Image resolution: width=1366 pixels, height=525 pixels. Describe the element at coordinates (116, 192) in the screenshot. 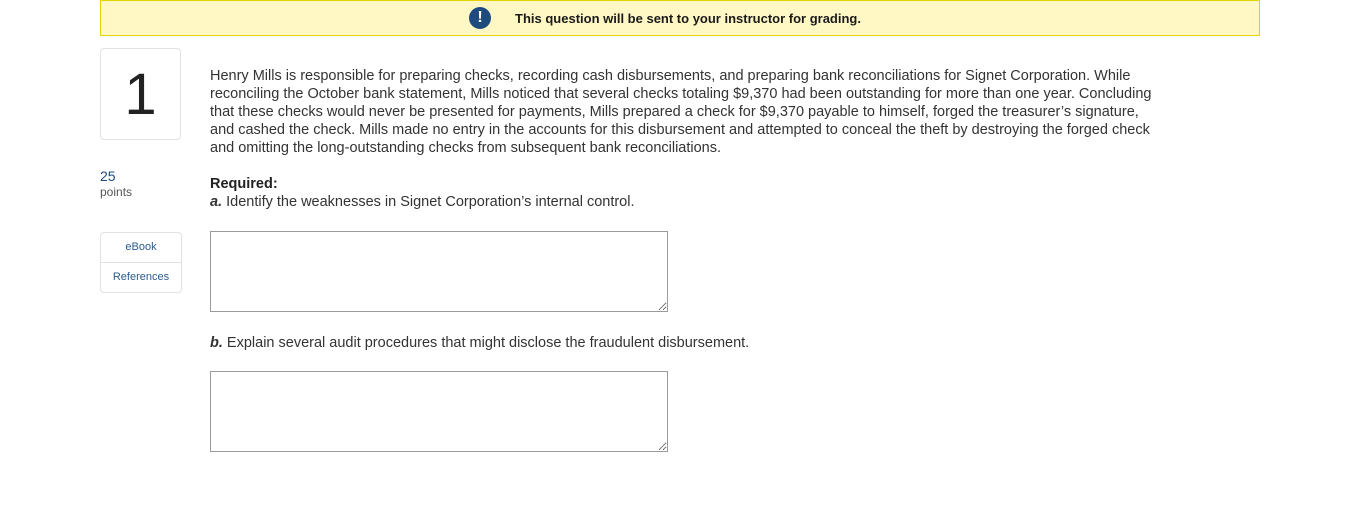

I see `points-label: points` at that location.